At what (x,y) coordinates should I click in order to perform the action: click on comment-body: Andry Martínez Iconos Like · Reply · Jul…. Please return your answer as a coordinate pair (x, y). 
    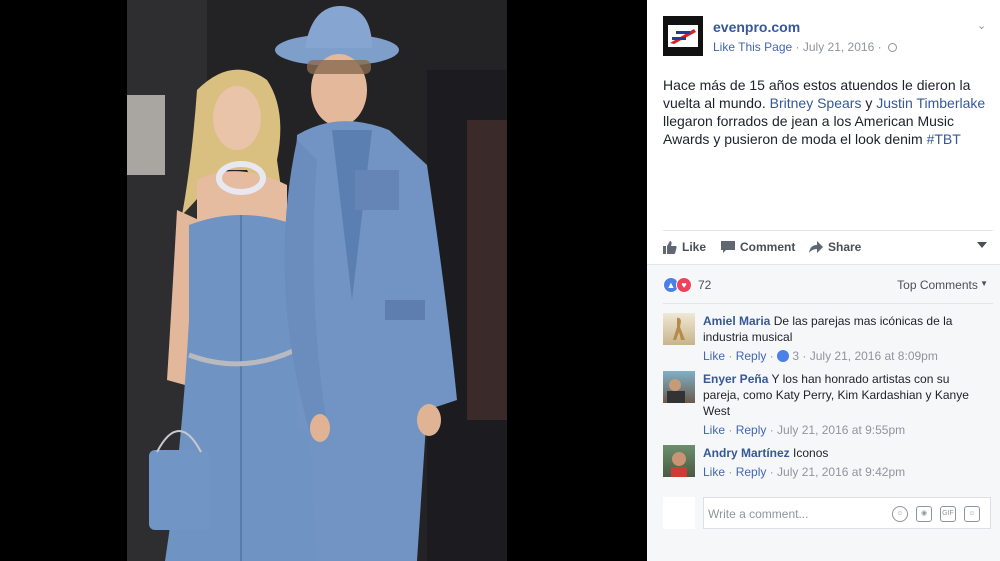
    Looking at the image, I should click on (843, 462).